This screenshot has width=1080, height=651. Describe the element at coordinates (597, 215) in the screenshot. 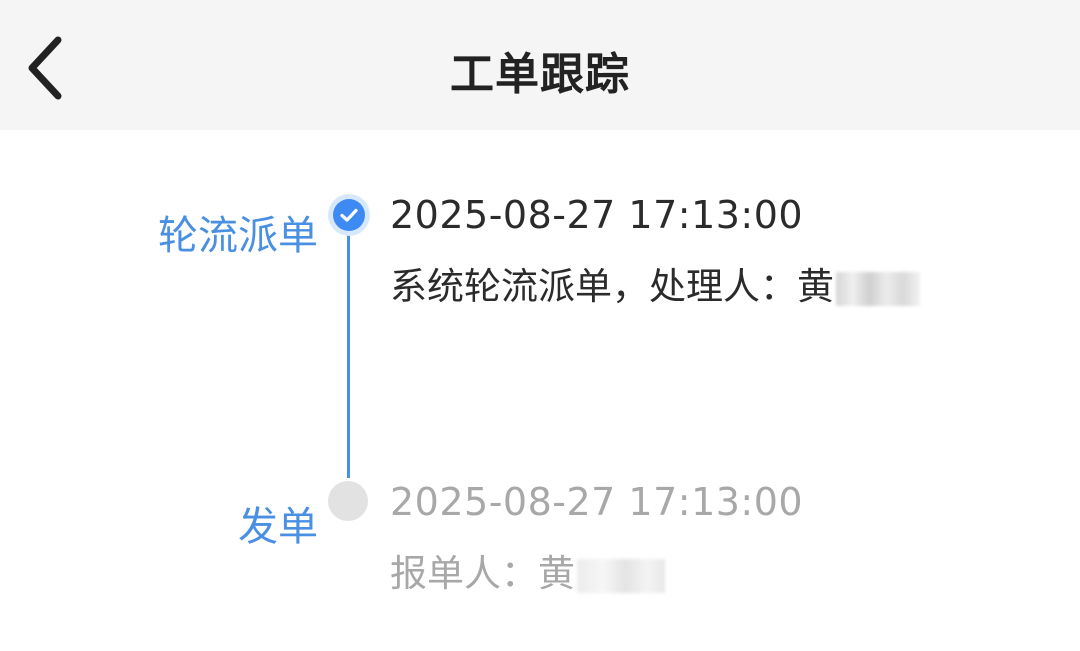

I see `step-time-dispatch: 2025-08-27 17:13:00` at that location.